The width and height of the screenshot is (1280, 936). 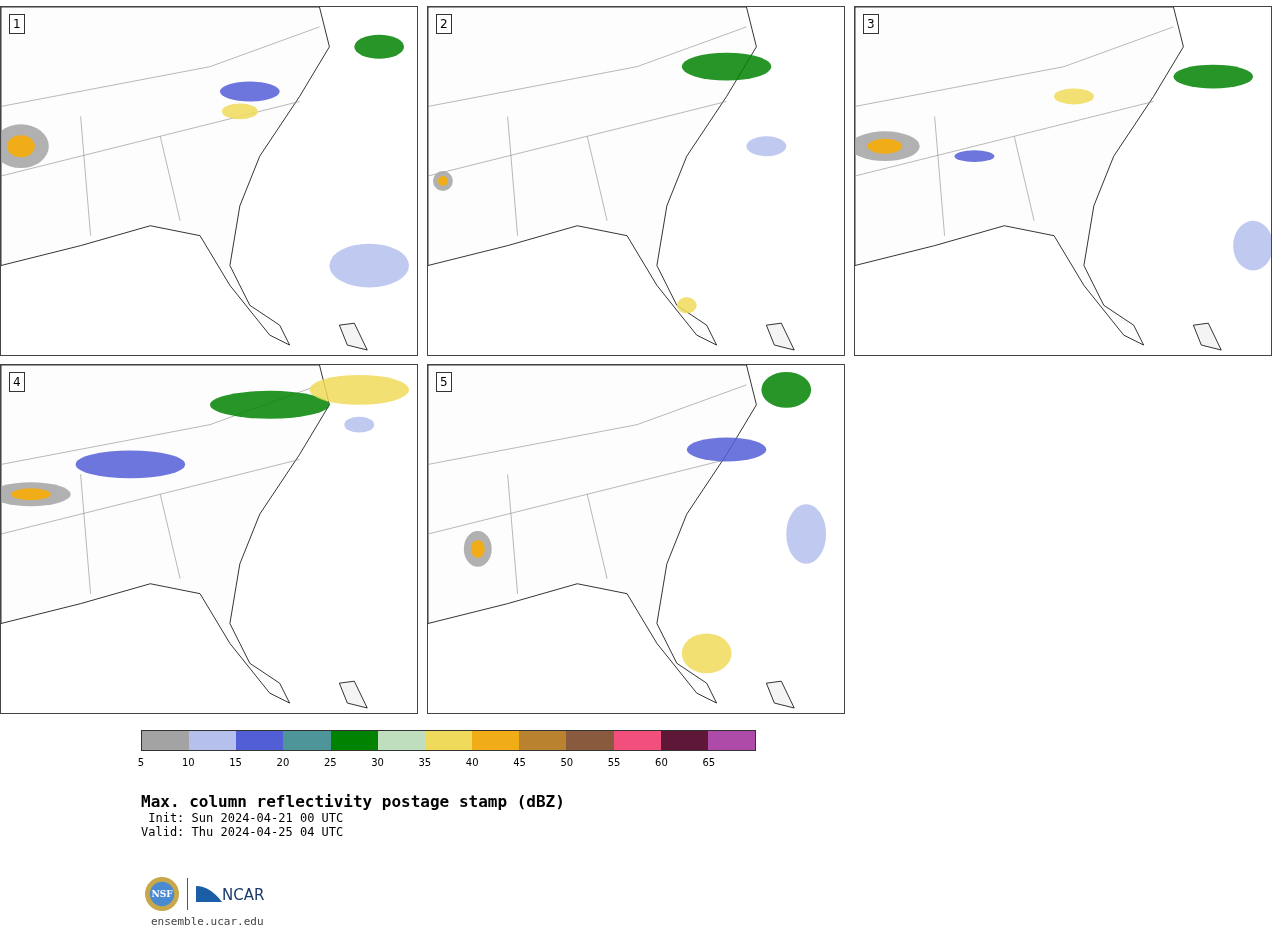 I want to click on panel-label: 1, so click(x=17, y=24).